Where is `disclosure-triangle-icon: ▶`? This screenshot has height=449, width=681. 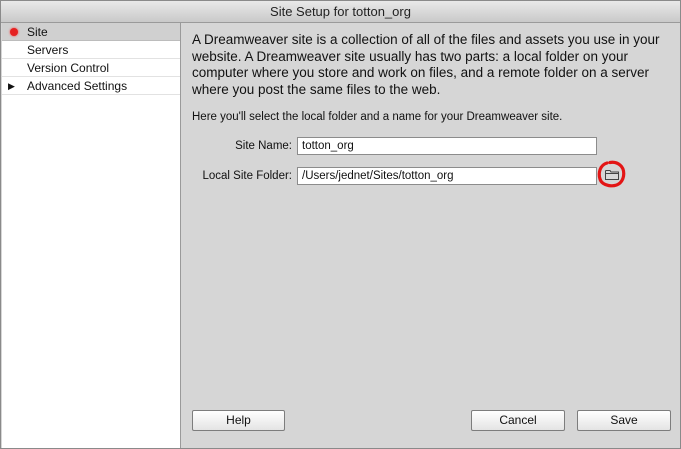
disclosure-triangle-icon: ▶ is located at coordinates (11, 86).